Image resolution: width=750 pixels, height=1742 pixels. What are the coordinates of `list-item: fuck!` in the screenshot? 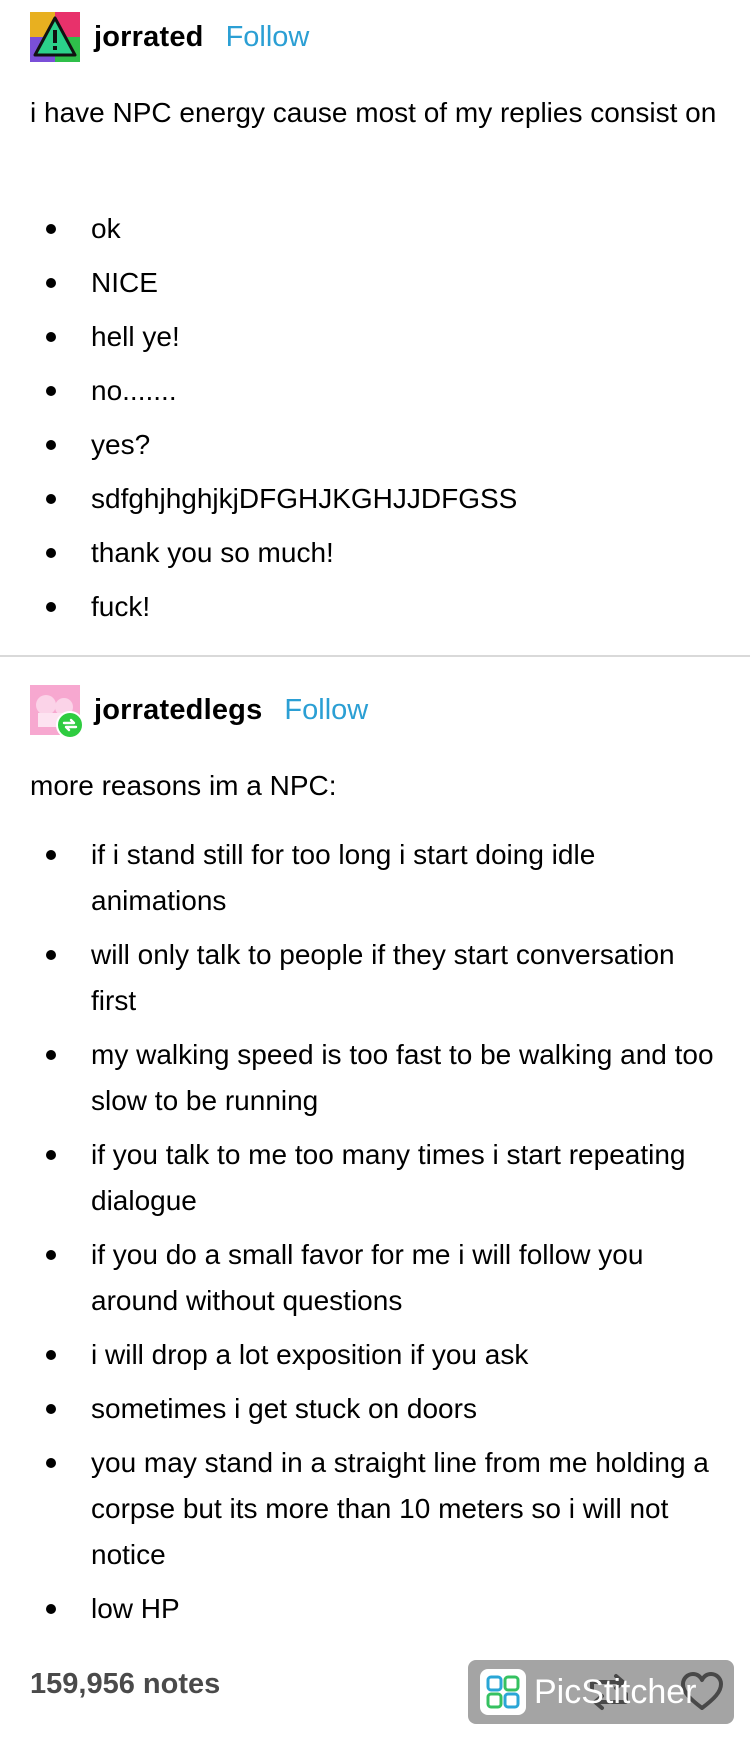 It's located at (375, 607).